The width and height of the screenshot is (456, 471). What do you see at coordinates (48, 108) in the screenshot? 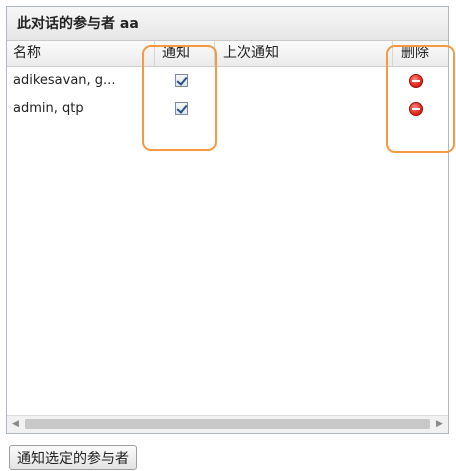
I see `participant-name: admin, qtp` at bounding box center [48, 108].